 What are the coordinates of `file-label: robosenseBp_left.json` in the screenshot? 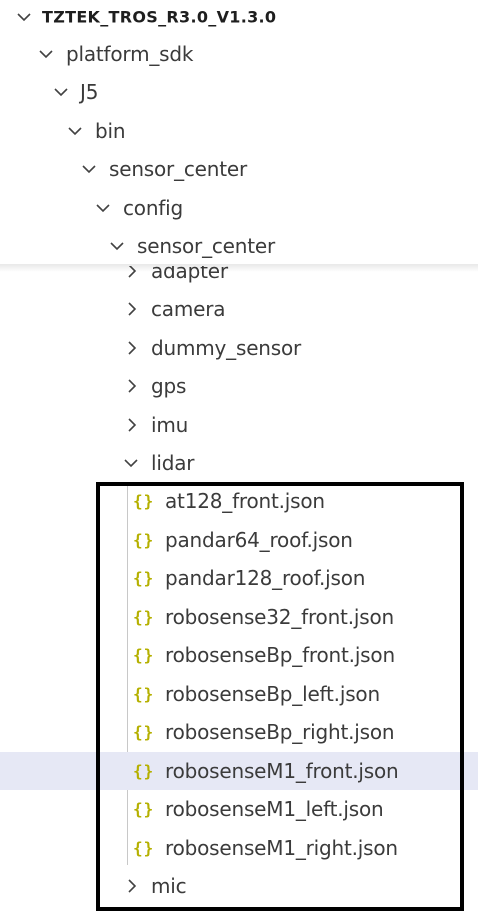 It's located at (272, 694).